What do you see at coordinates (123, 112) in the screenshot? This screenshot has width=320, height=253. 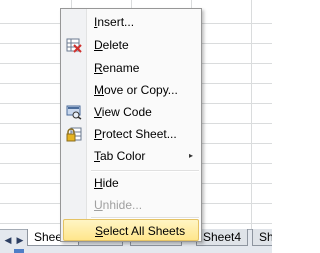 I see `menu-item-label: View Code` at bounding box center [123, 112].